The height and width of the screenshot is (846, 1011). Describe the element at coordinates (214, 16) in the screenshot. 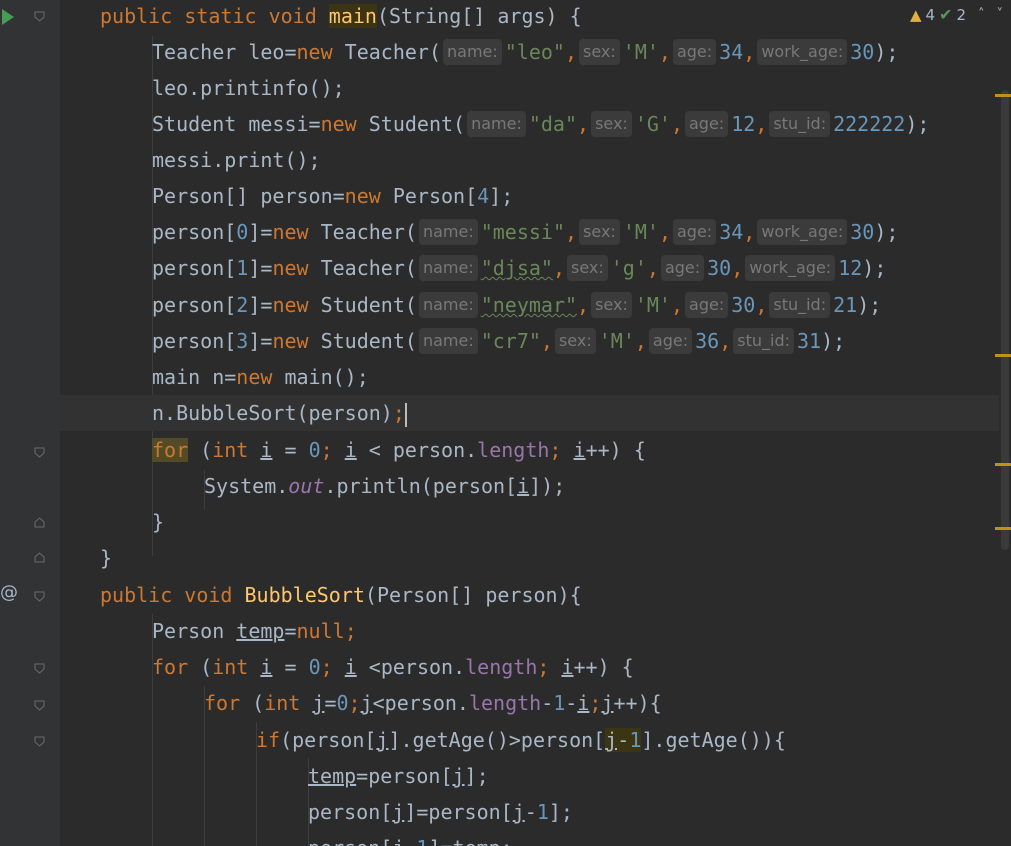

I see `keyword: public static void` at that location.